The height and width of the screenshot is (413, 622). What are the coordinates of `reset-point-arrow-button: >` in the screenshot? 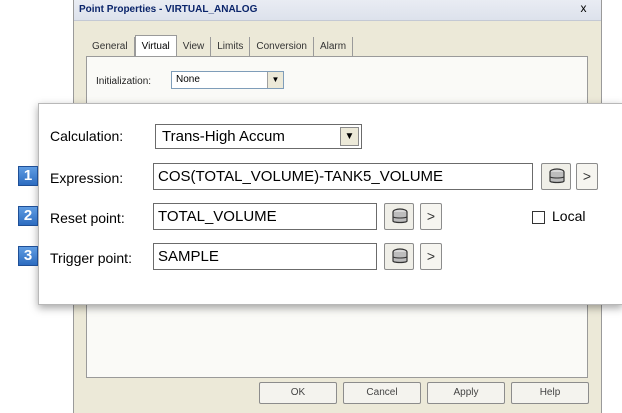 It's located at (431, 216).